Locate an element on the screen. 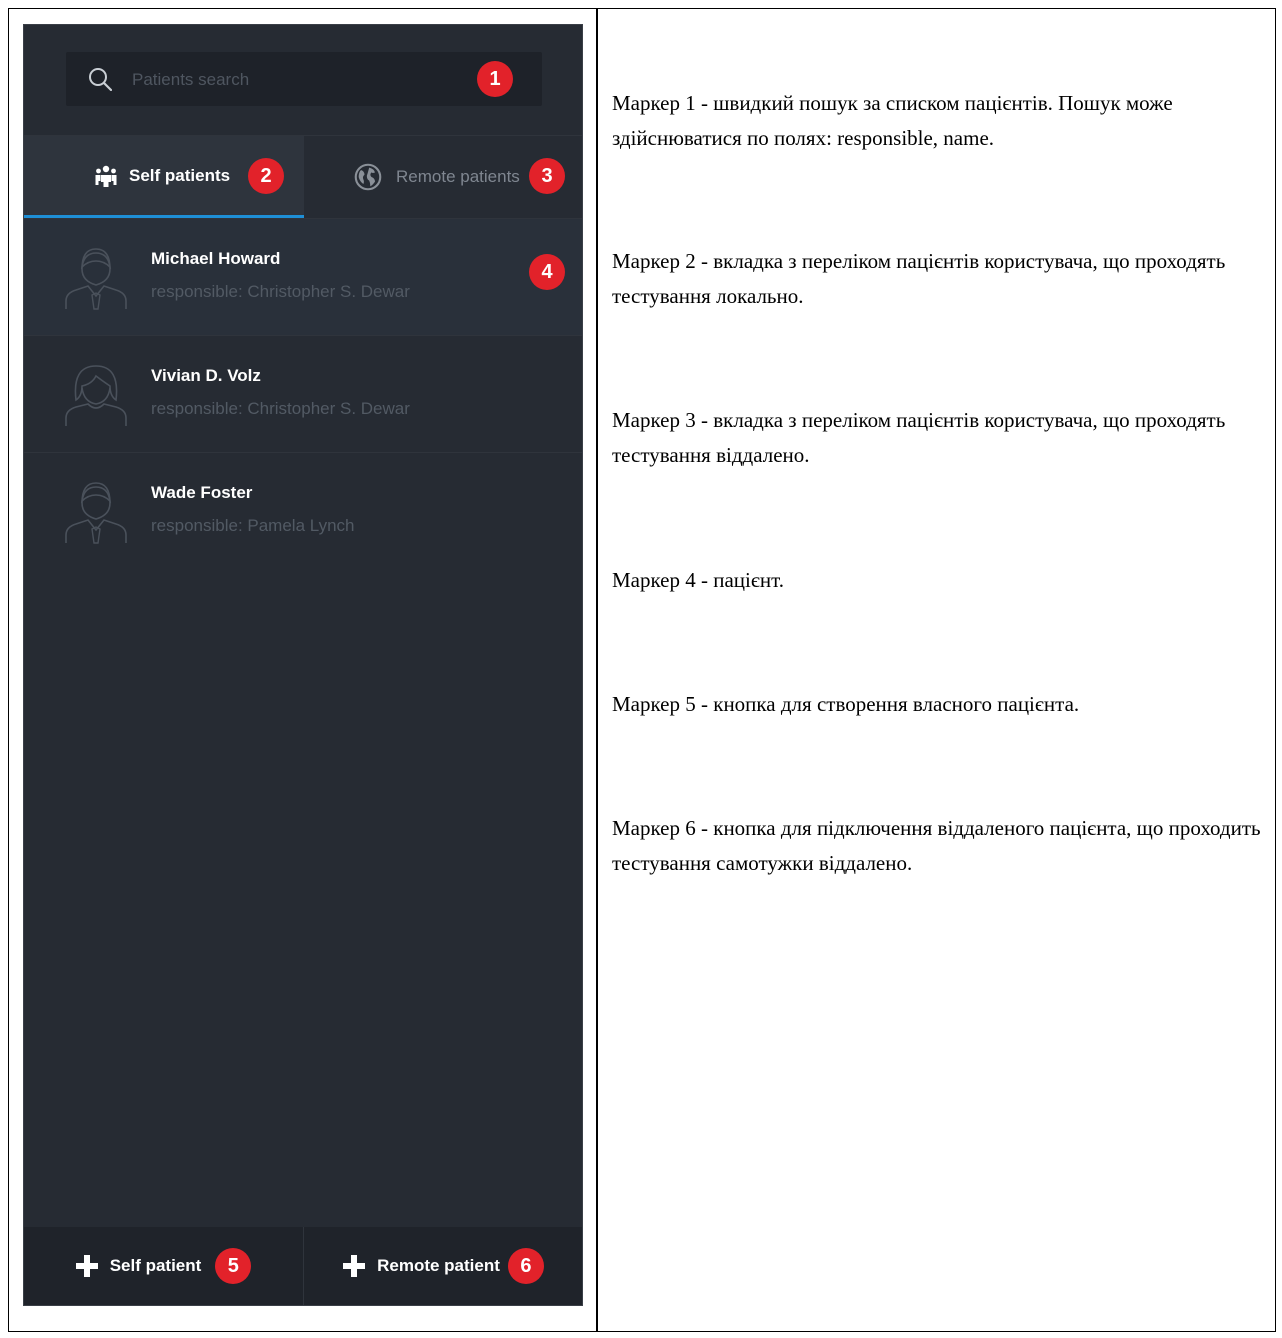  marker-badge: 1 is located at coordinates (495, 79).